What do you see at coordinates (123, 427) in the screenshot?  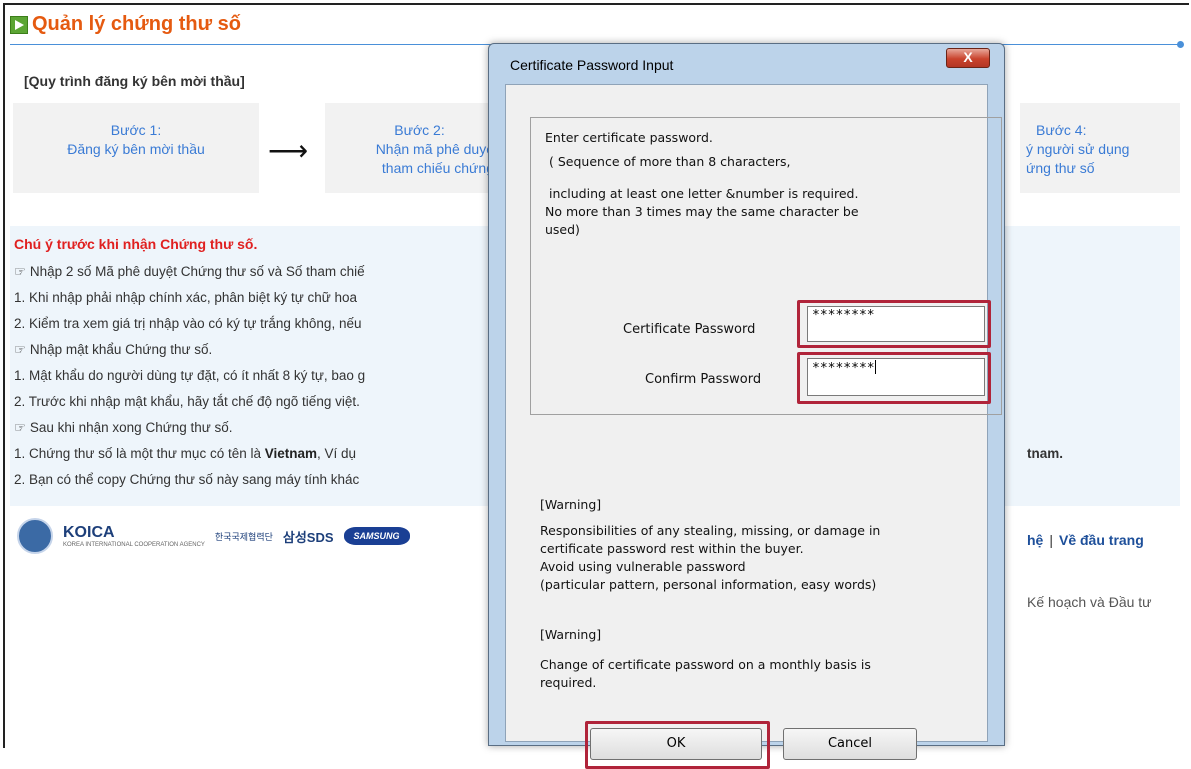 I see `notice-line: ☞ Sau khi nhận xong Chứng thư số.` at bounding box center [123, 427].